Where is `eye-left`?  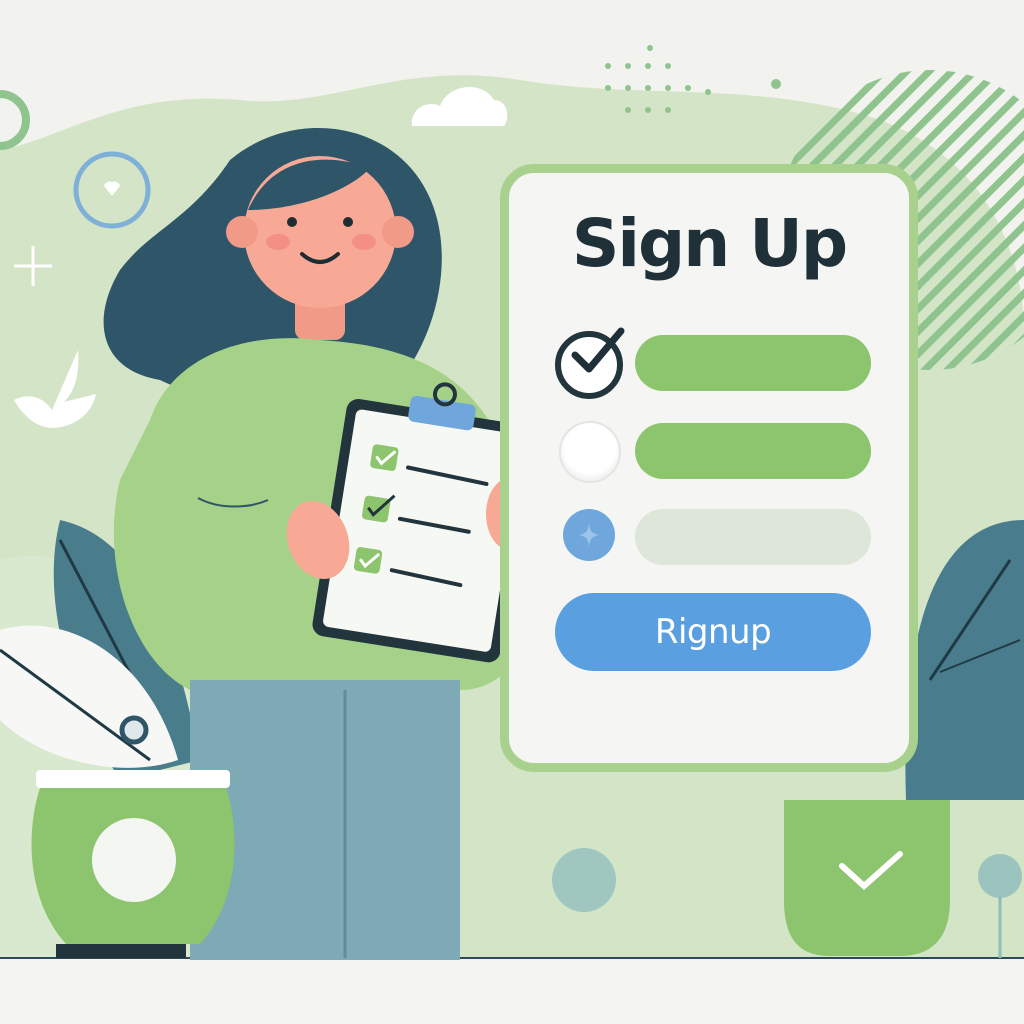
eye-left is located at coordinates (292, 222).